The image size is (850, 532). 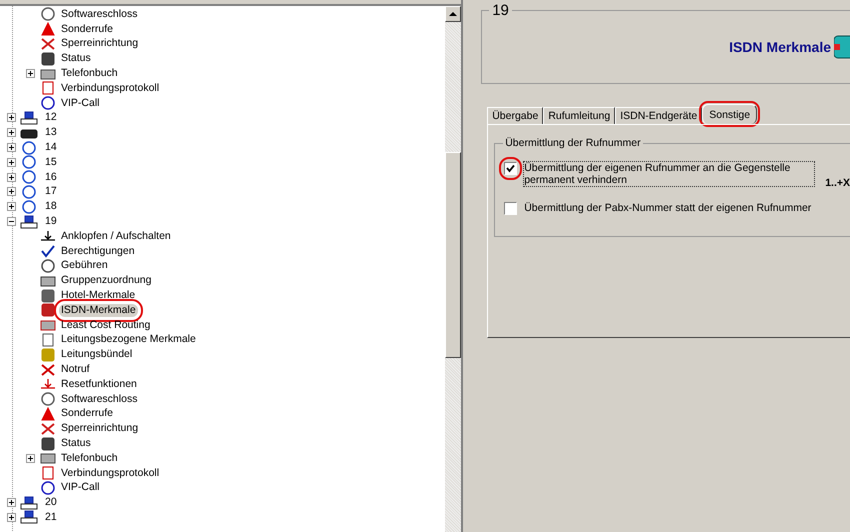 What do you see at coordinates (96, 355) in the screenshot?
I see `tree-item: Leitungsbündel` at bounding box center [96, 355].